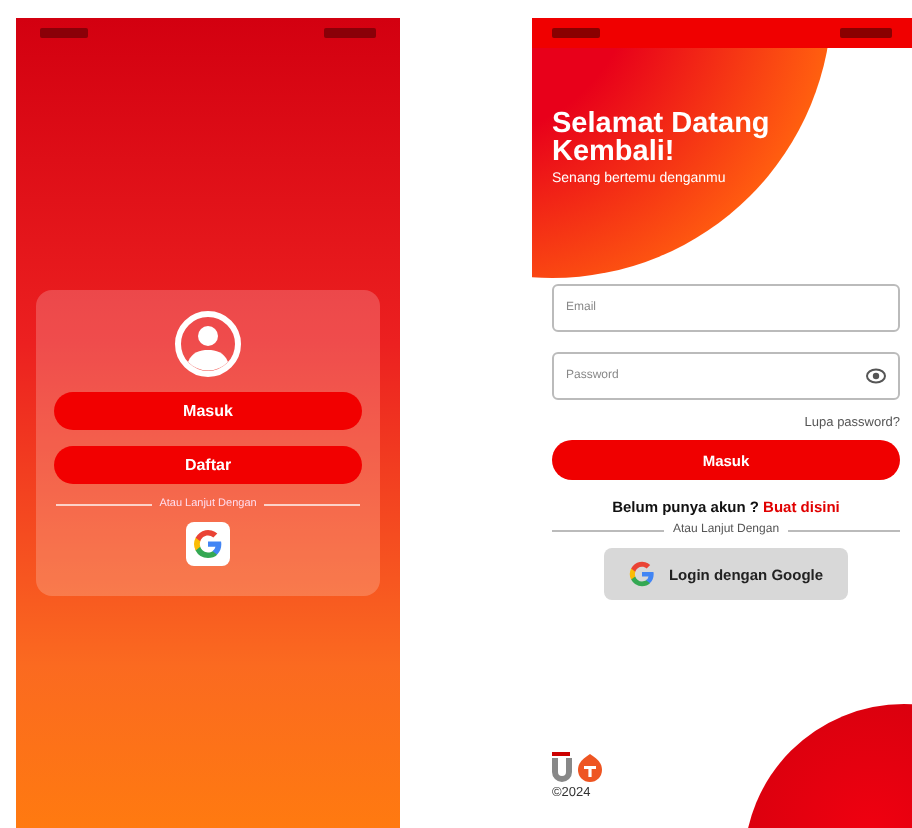 Image resolution: width=912 pixels, height=828 pixels. I want to click on action-button: Masuk, so click(208, 411).